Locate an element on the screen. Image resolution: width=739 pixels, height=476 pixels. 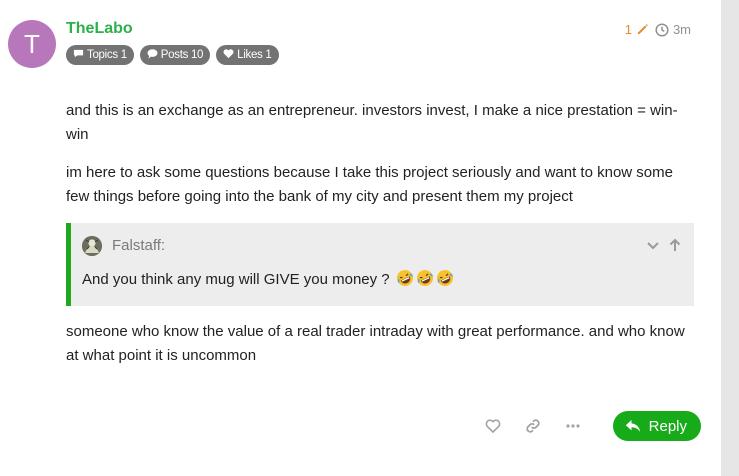
reply-icon is located at coordinates (633, 426).